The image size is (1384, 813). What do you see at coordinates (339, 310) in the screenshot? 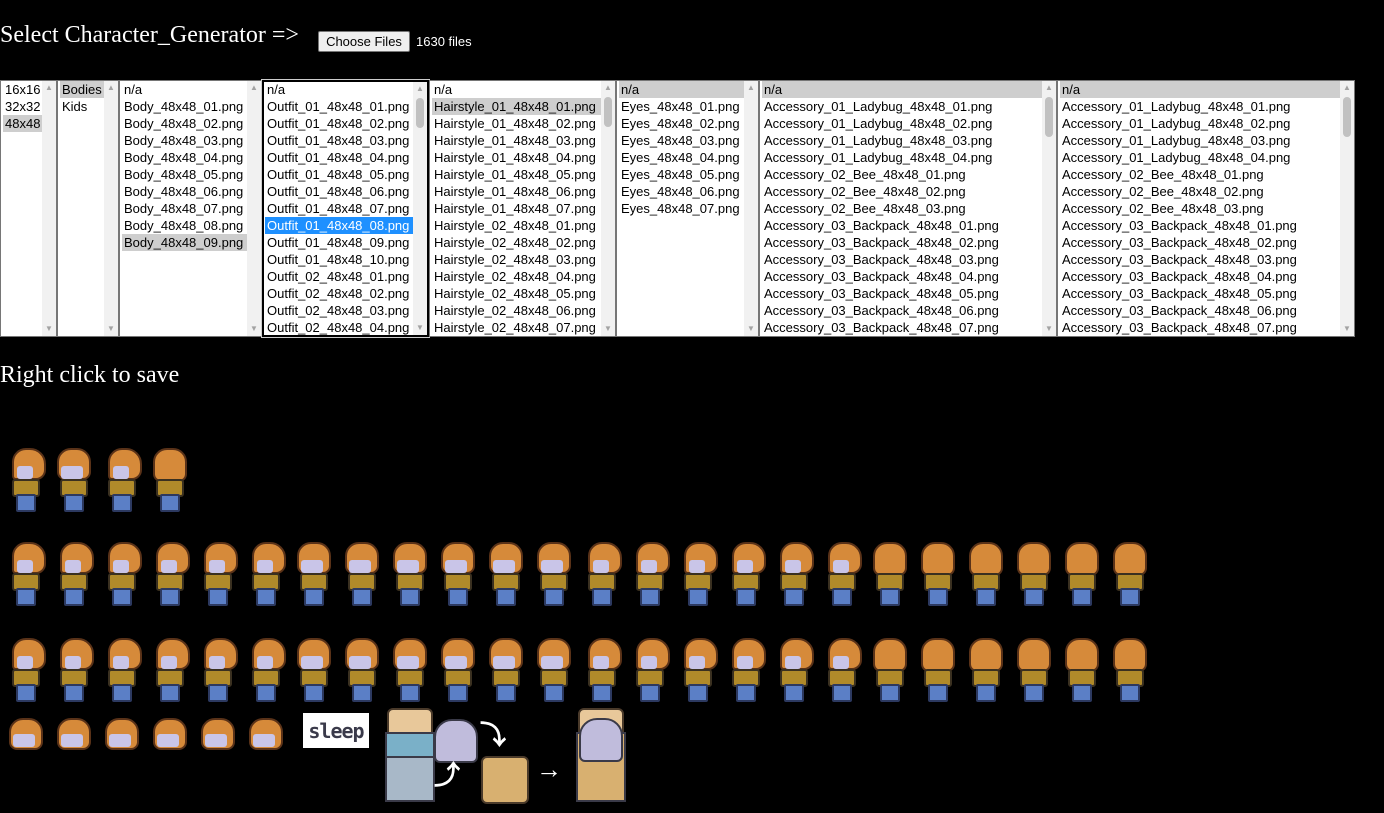
I see `option: Outfit_02_48x48_03.png` at bounding box center [339, 310].